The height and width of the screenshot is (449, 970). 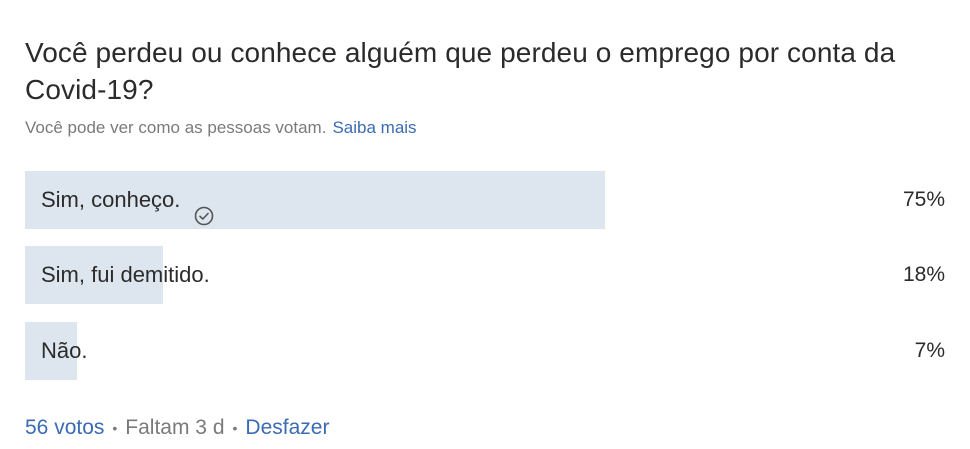 I want to click on poll-option-label: Sim, fui demitido., so click(x=125, y=274).